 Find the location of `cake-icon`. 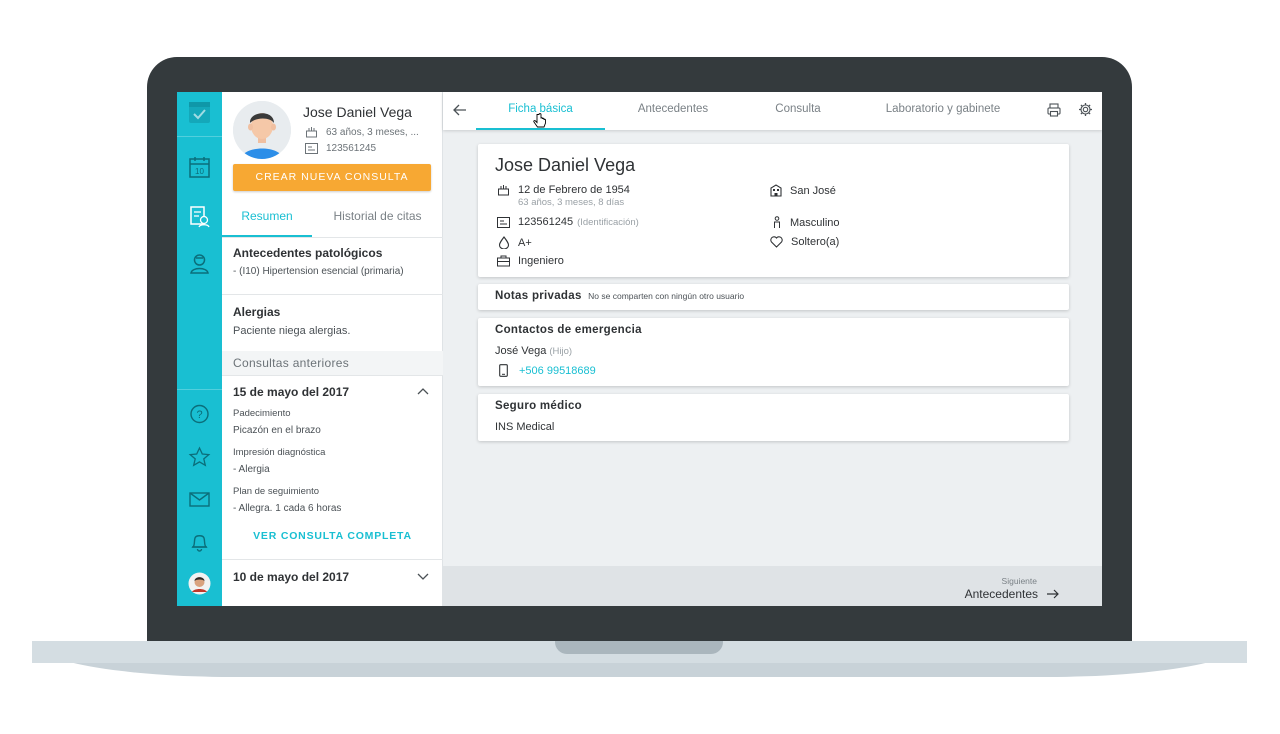

cake-icon is located at coordinates (311, 132).